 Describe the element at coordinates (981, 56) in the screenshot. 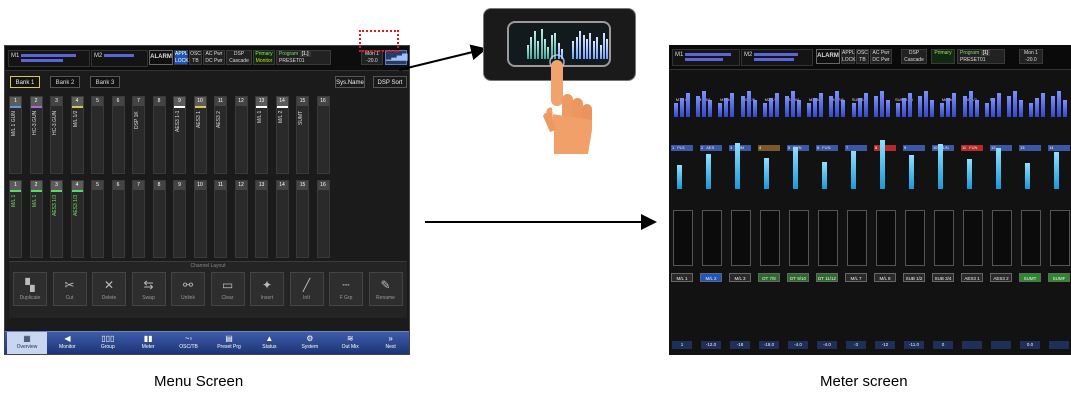

I see `meter-program: Program [1] PRESET01` at that location.